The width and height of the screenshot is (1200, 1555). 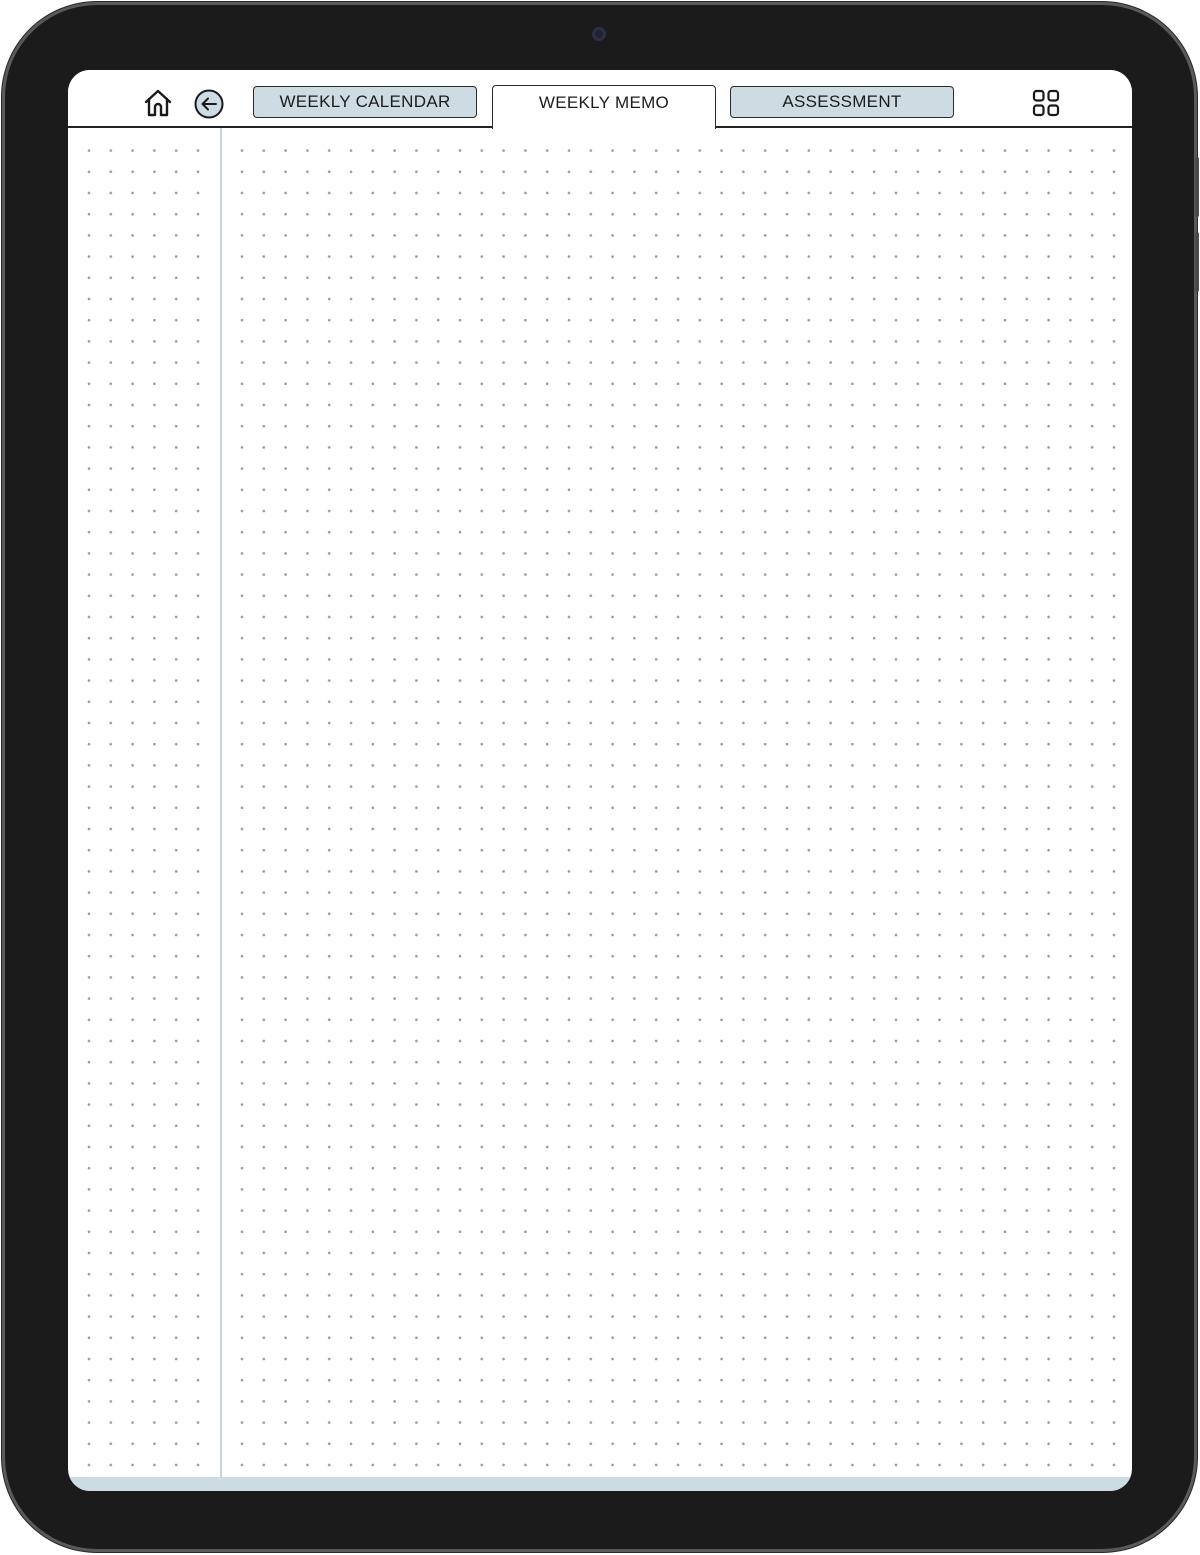 I want to click on bottom-strip, so click(x=600, y=1484).